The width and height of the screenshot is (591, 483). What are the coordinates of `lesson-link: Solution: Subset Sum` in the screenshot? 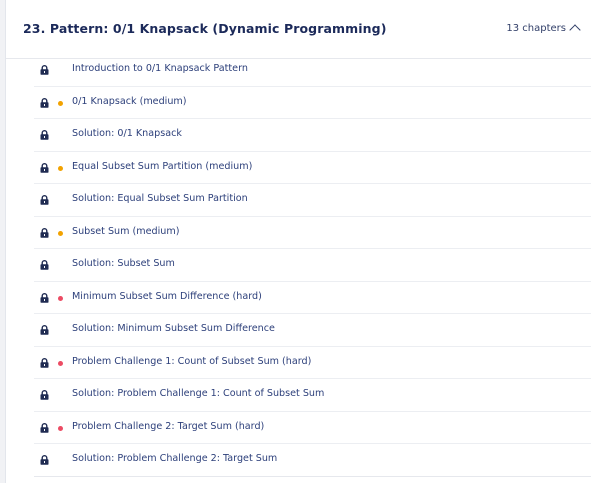 It's located at (123, 263).